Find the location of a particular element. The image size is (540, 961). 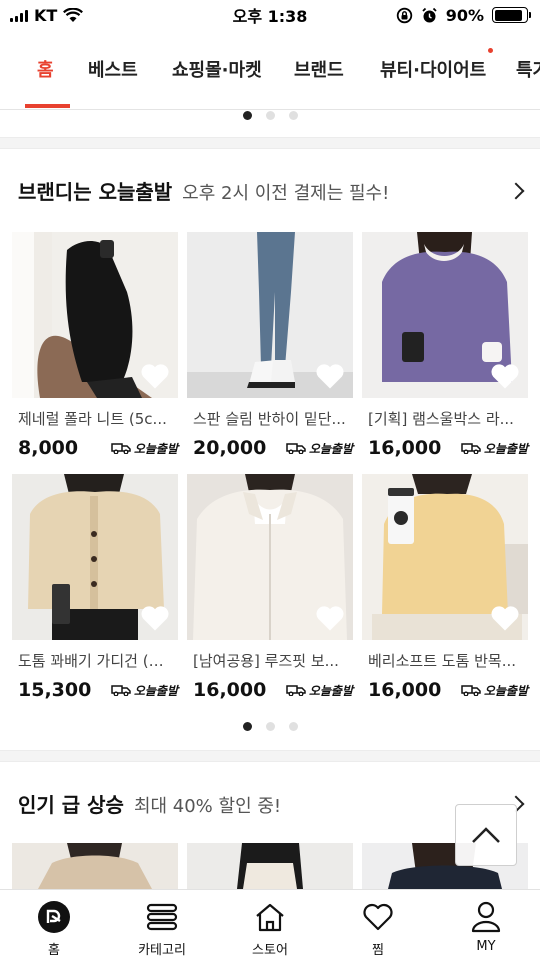

alarm-icon is located at coordinates (429, 14).